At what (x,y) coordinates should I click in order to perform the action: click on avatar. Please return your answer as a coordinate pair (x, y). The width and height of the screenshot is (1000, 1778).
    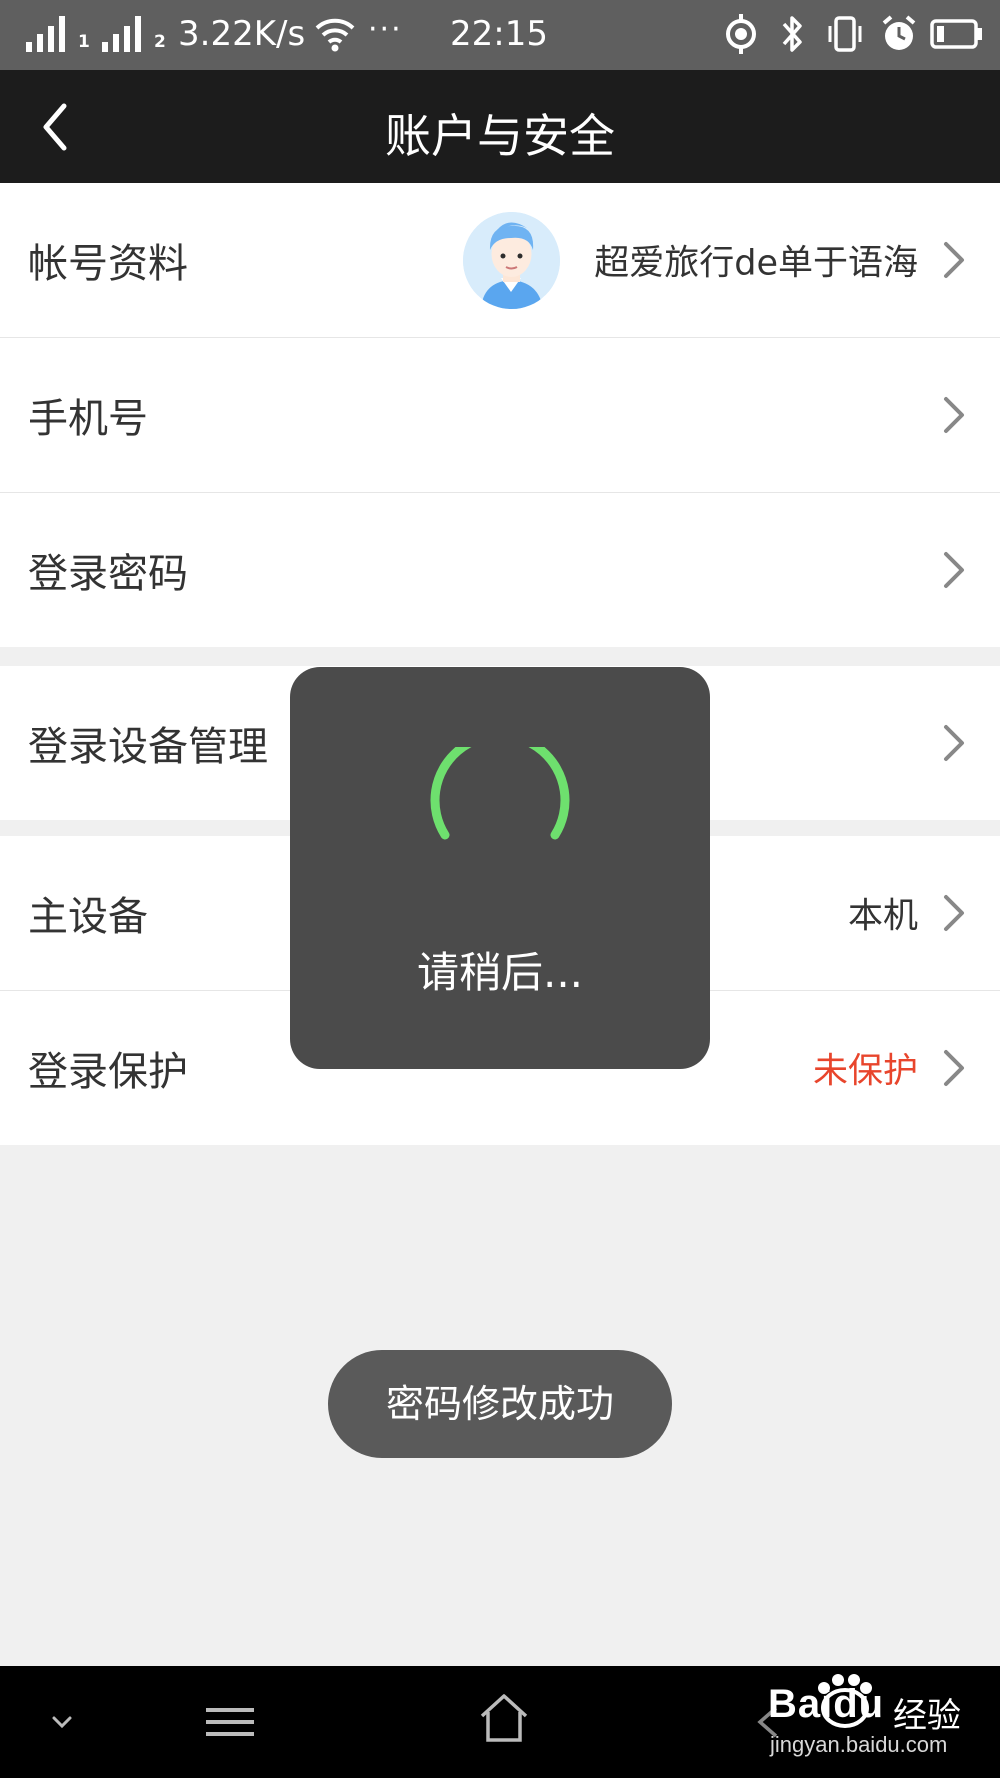
    Looking at the image, I should click on (511, 260).